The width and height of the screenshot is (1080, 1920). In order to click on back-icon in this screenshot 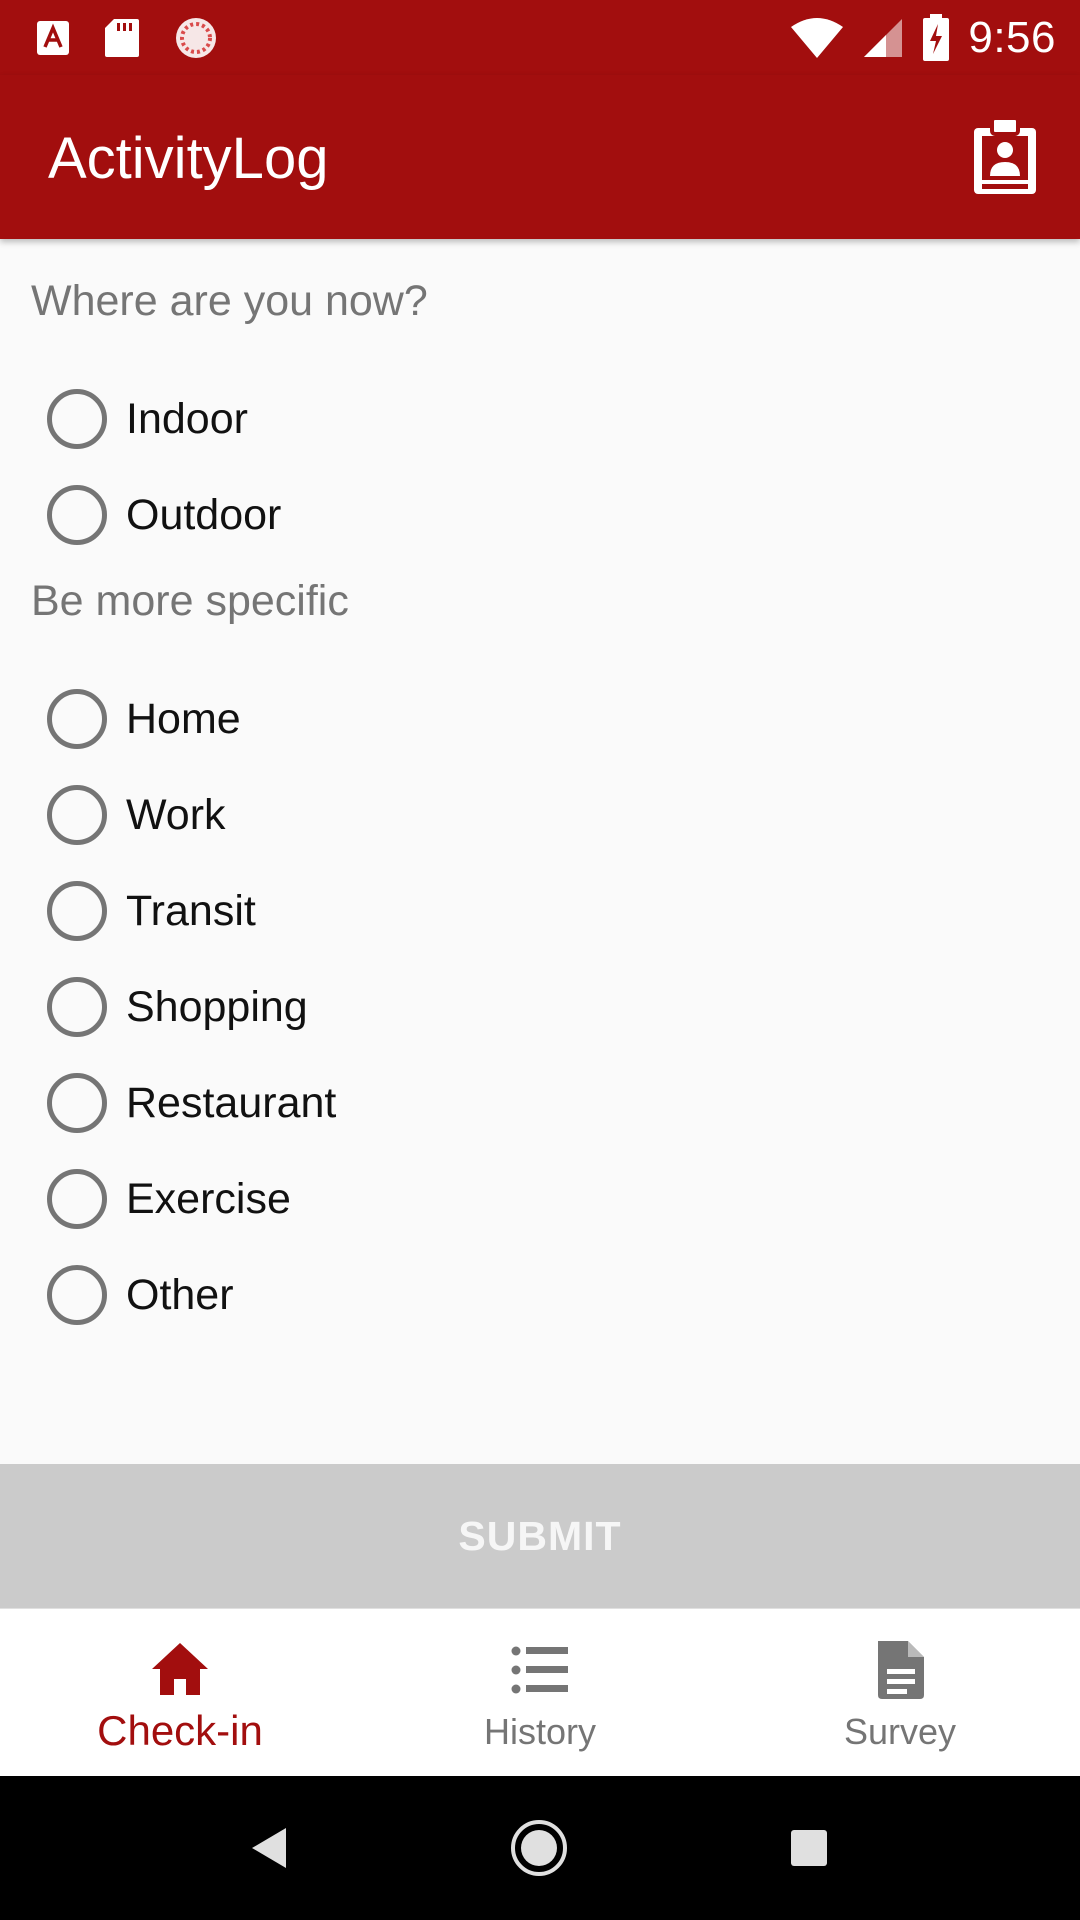, I will do `click(269, 1848)`.